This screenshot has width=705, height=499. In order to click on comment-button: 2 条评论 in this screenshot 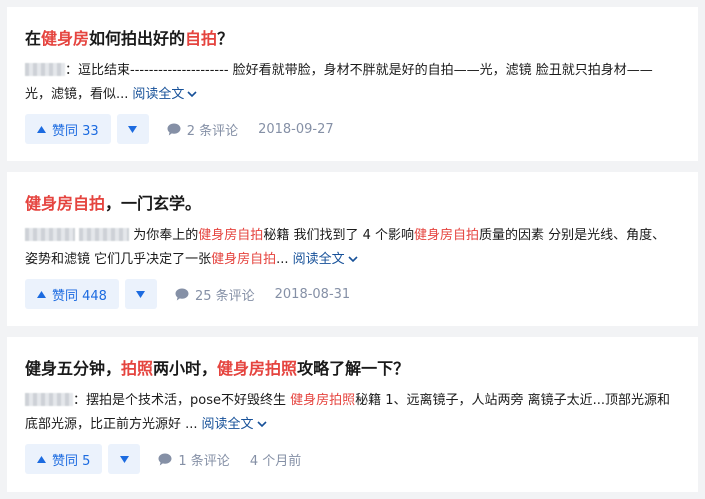, I will do `click(202, 129)`.